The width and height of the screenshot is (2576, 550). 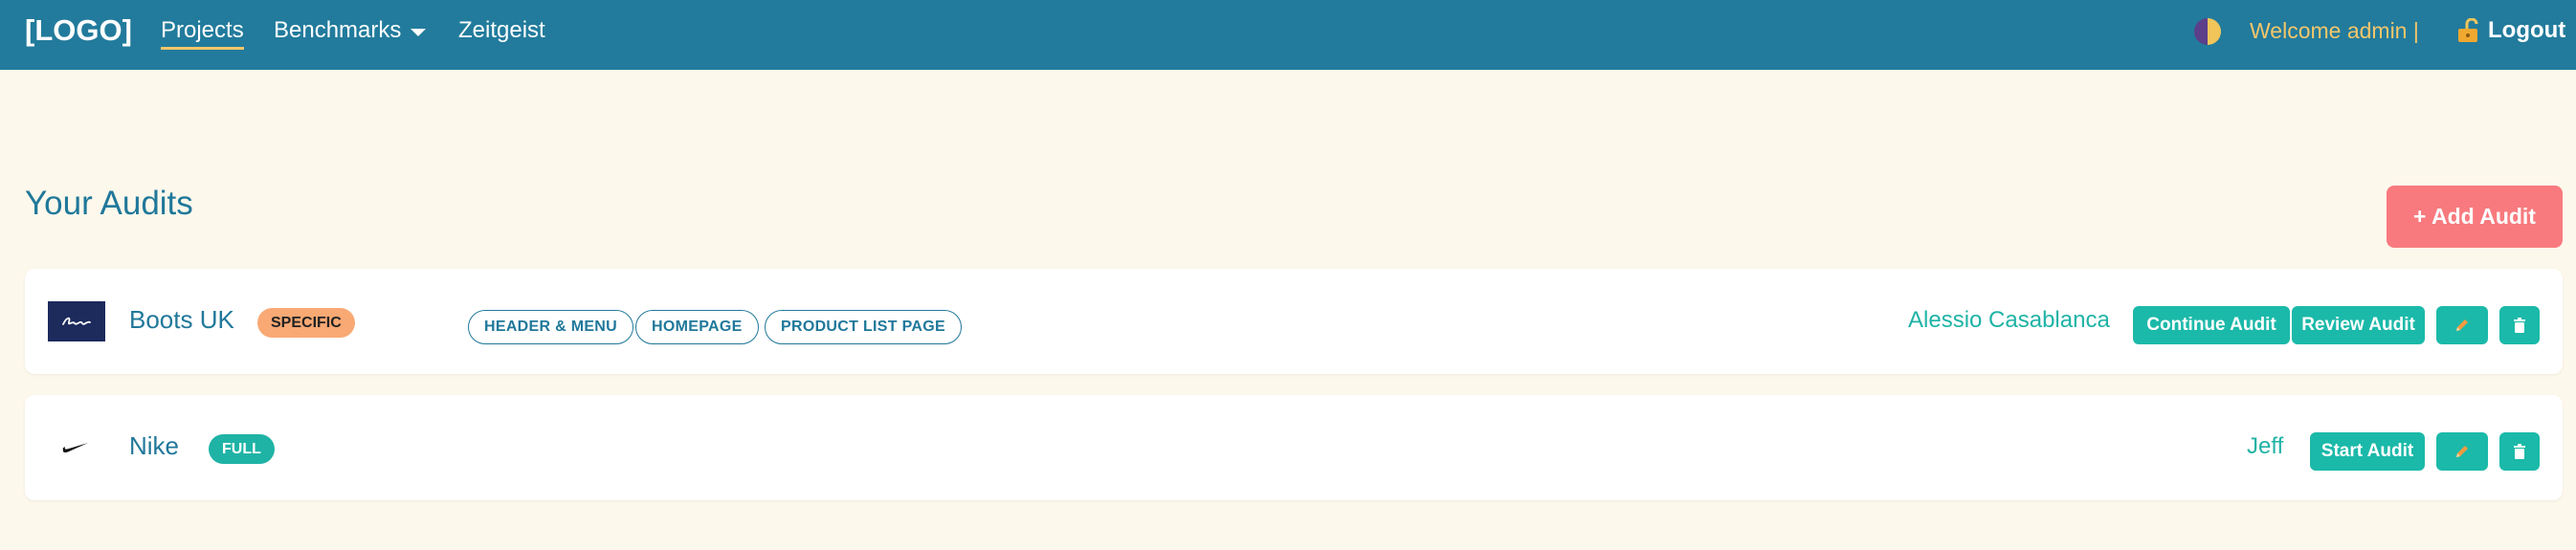 What do you see at coordinates (2527, 30) in the screenshot?
I see `logout-label: Logout` at bounding box center [2527, 30].